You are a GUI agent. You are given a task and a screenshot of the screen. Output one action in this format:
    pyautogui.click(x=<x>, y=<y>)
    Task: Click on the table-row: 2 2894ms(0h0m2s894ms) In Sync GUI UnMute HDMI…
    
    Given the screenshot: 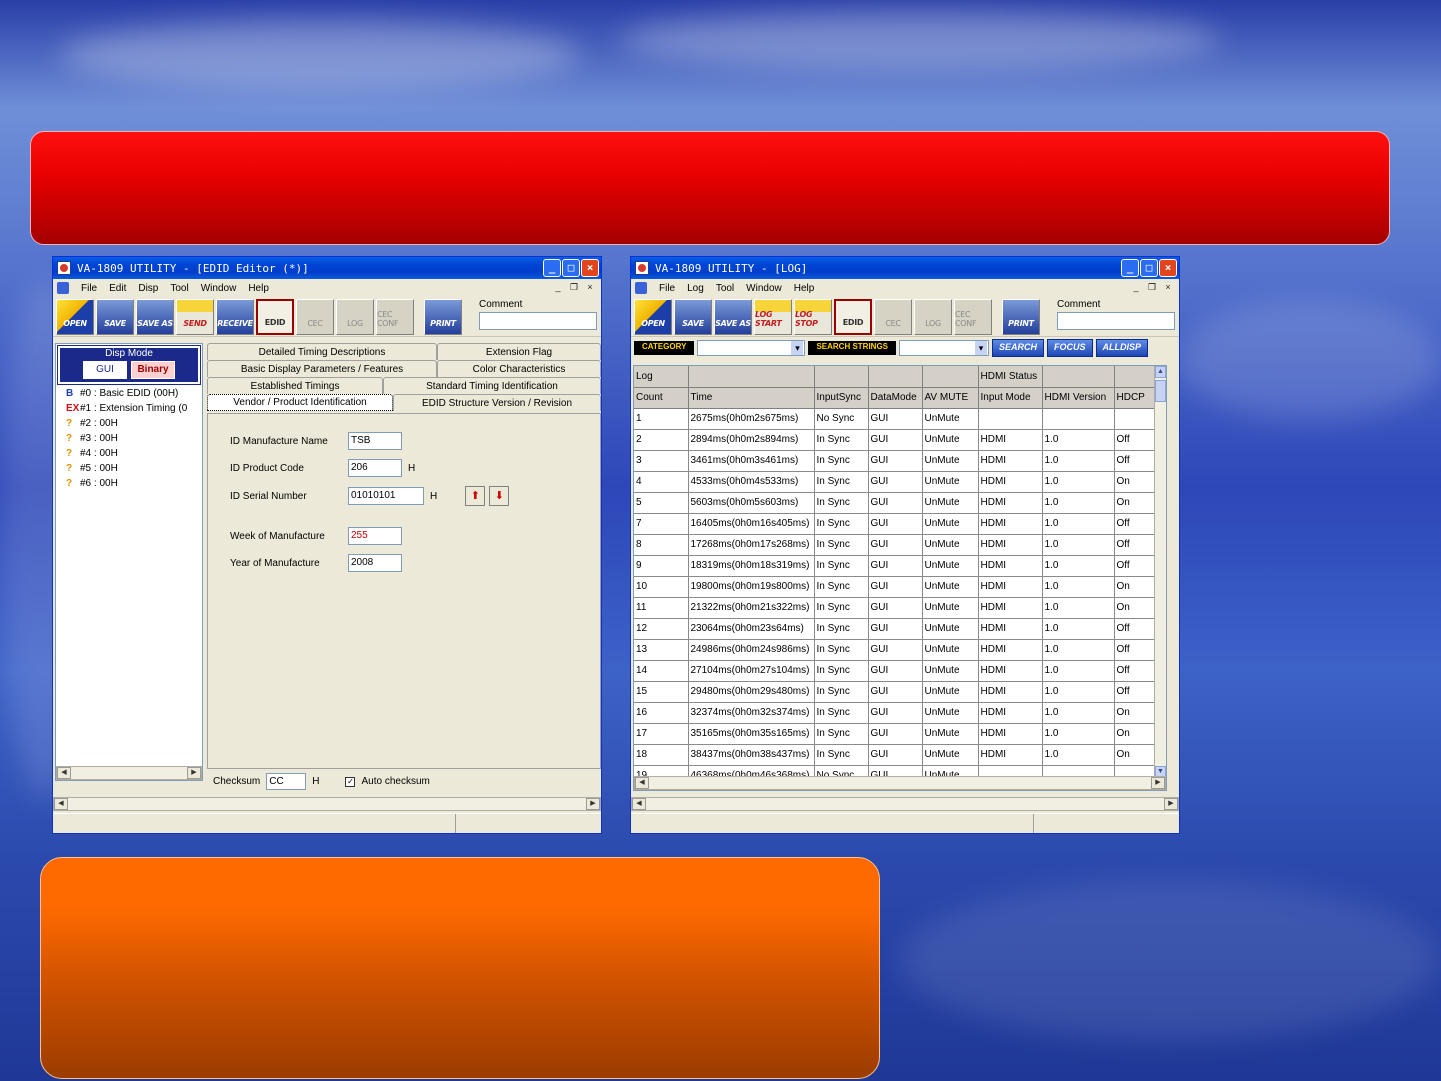 What is the action you would take?
    pyautogui.click(x=899, y=440)
    